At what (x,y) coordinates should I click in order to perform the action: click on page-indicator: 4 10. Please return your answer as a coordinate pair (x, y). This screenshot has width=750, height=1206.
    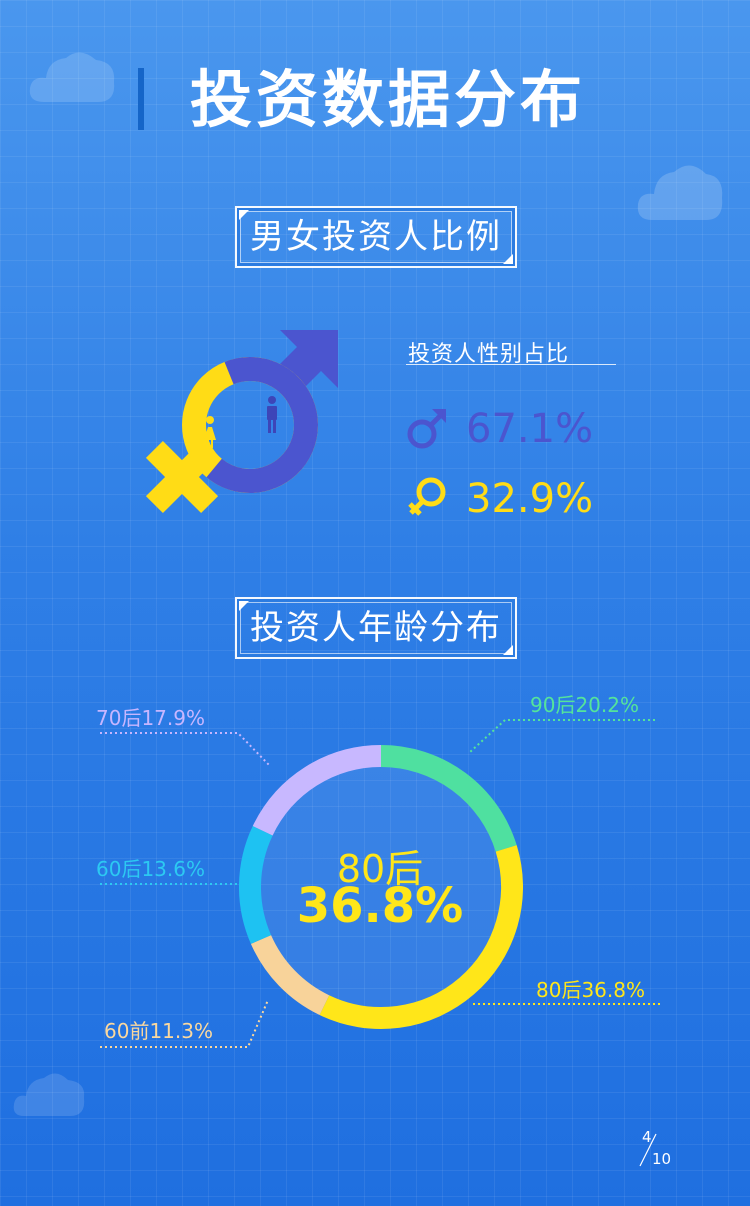
    Looking at the image, I should click on (656, 1150).